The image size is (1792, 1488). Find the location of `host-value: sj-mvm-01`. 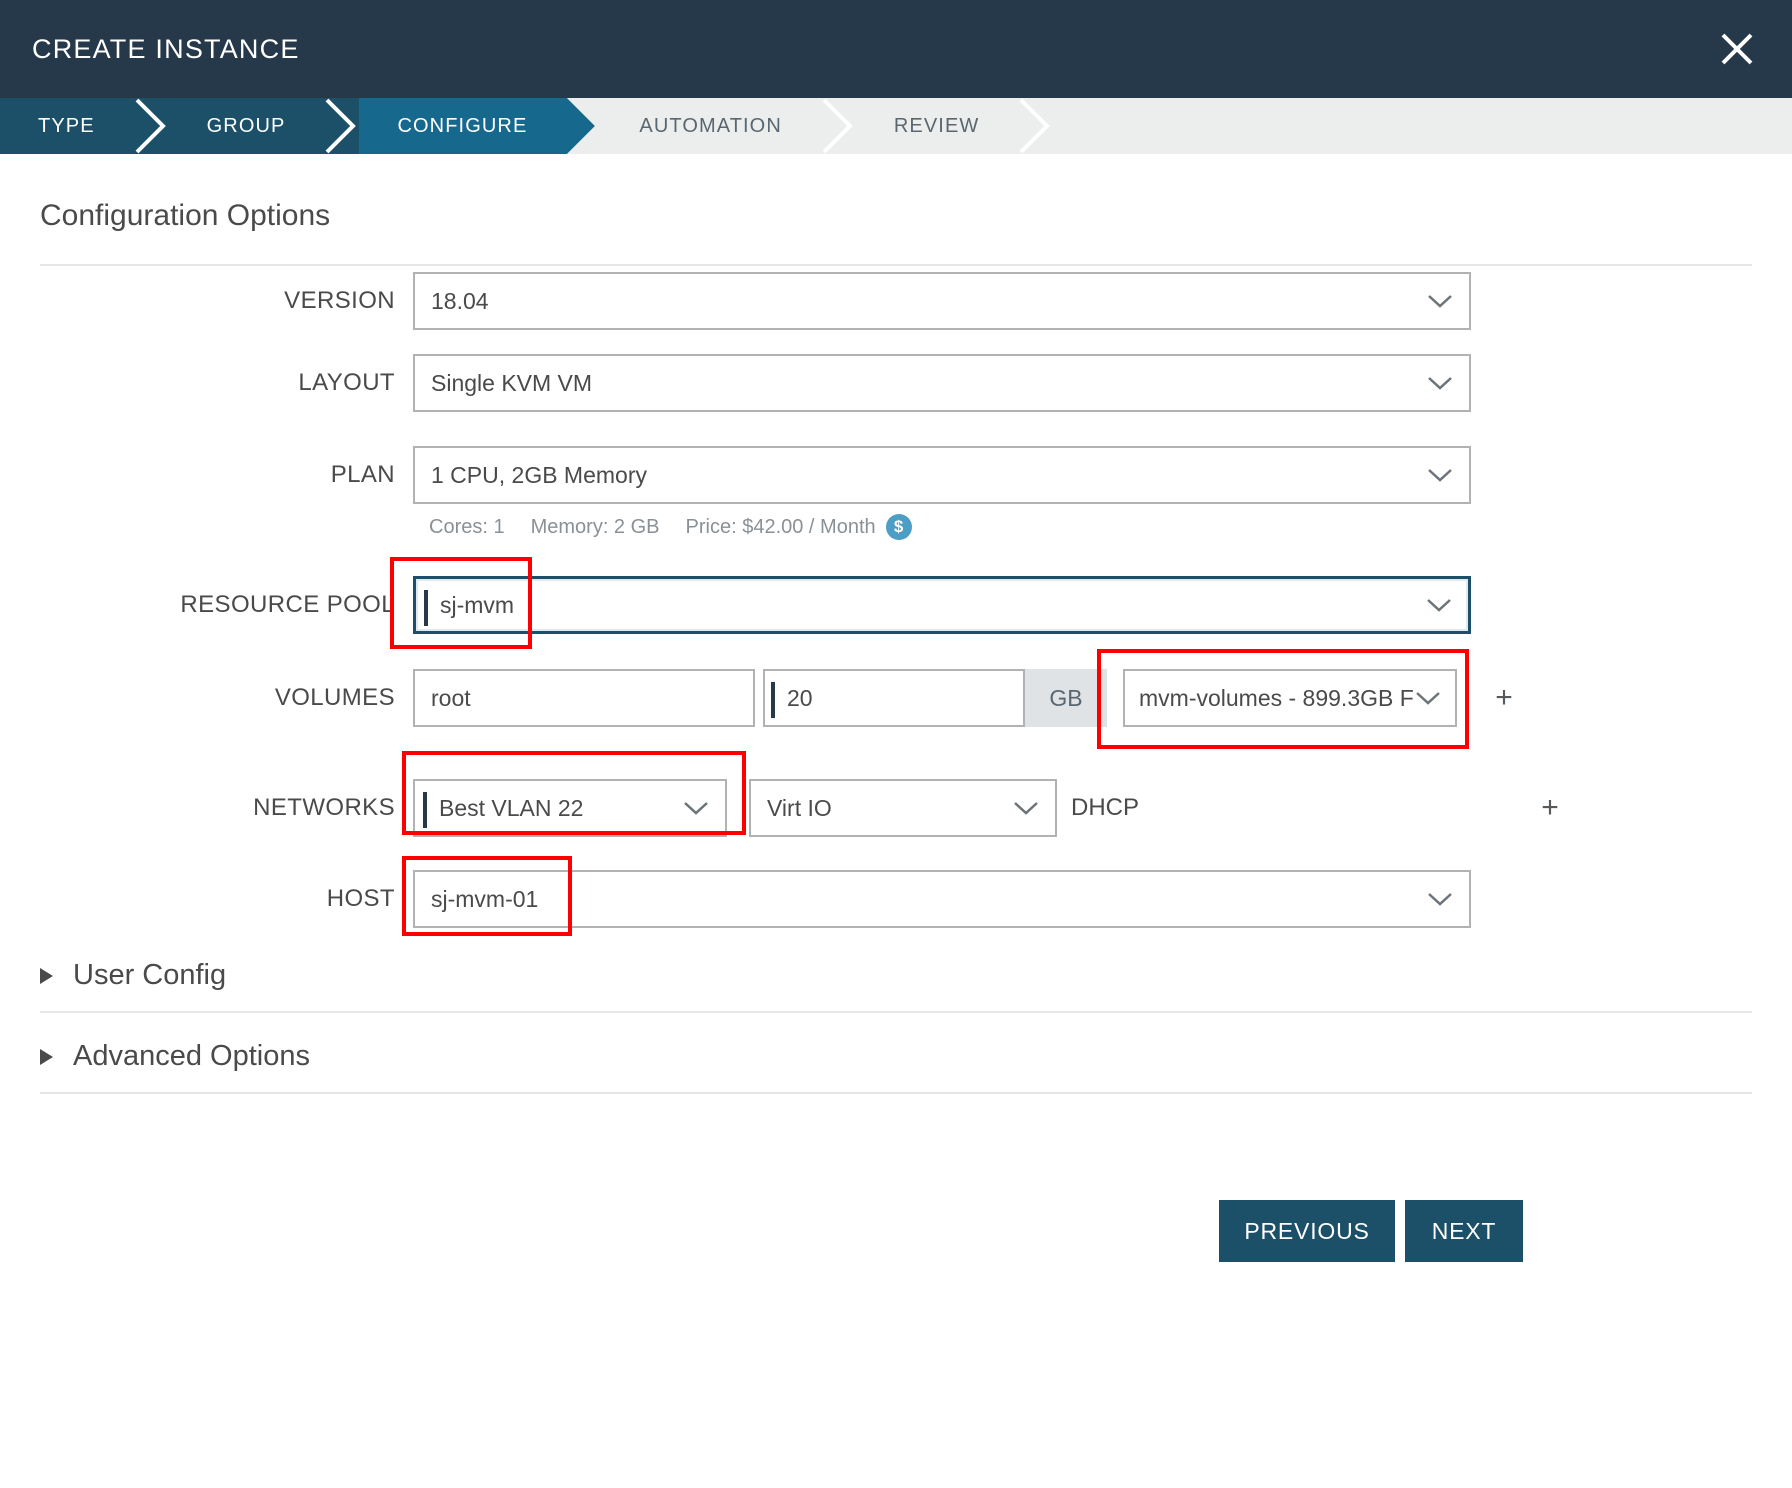

host-value: sj-mvm-01 is located at coordinates (485, 898).